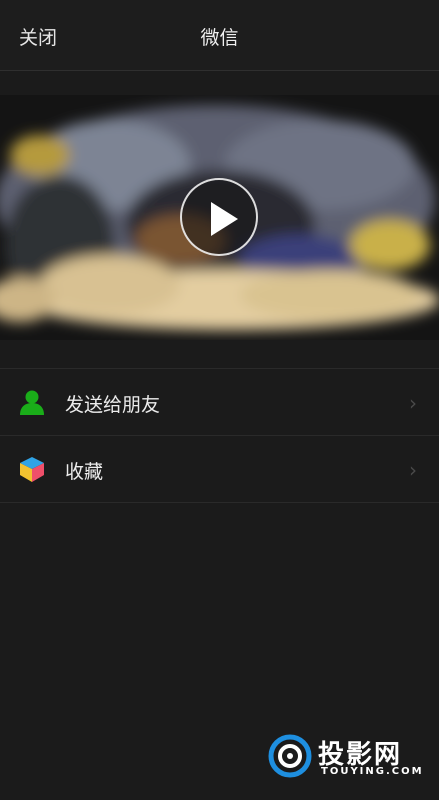  I want to click on favorite-label: 收藏, so click(84, 472).